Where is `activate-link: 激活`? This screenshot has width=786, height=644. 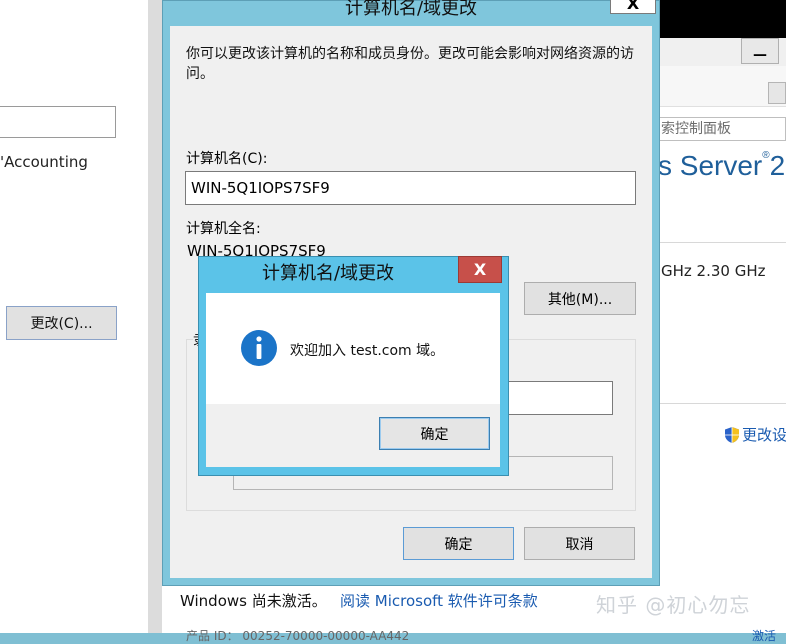
activate-link: 激活 is located at coordinates (764, 635).